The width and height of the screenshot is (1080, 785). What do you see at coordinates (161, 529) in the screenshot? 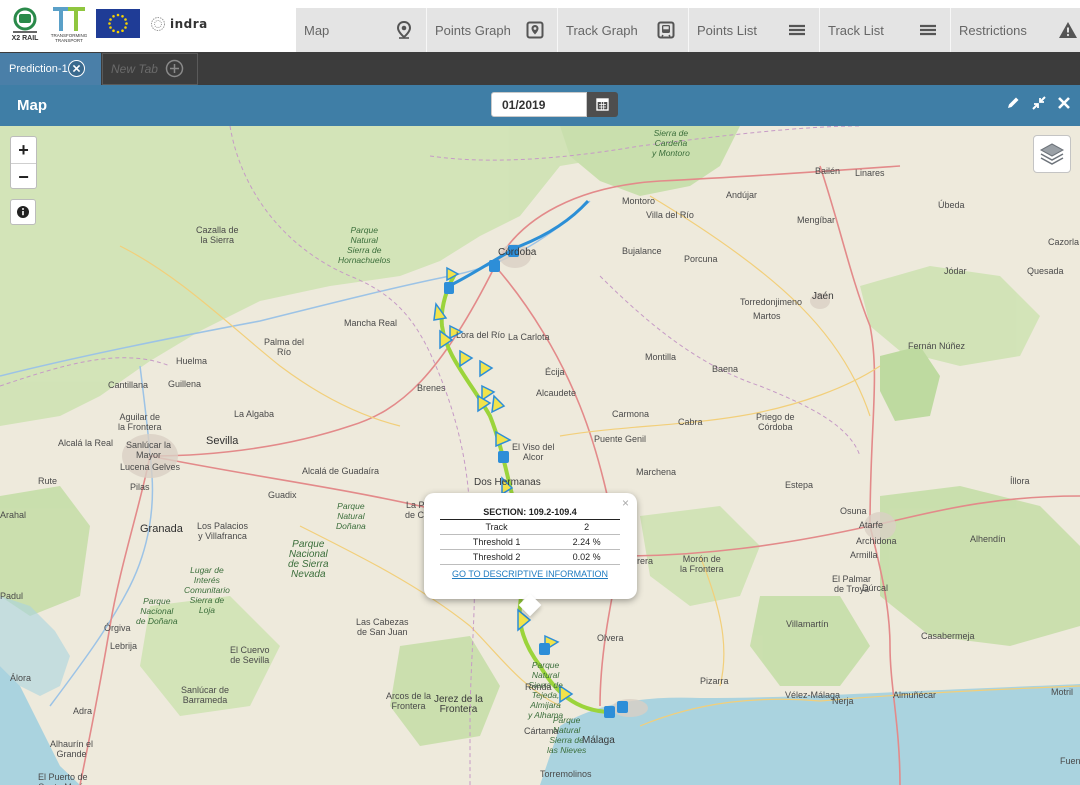
I see `place-label: Granada` at bounding box center [161, 529].